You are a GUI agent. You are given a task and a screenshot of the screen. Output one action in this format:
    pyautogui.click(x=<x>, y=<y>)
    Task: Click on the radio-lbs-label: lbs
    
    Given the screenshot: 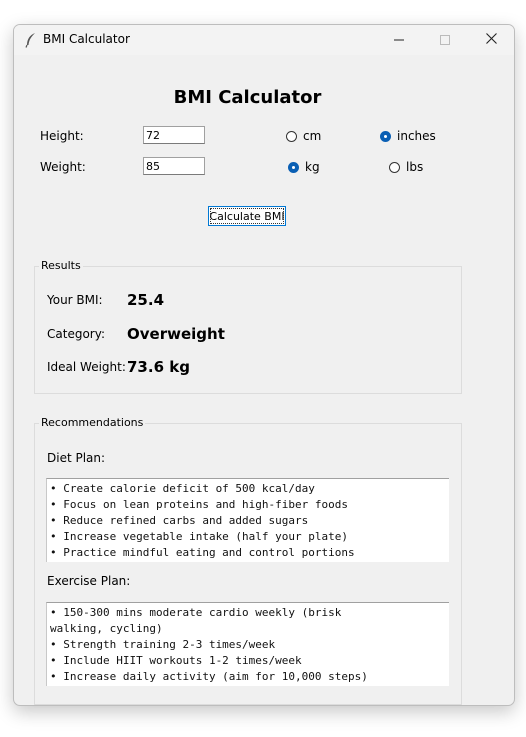 What is the action you would take?
    pyautogui.click(x=415, y=167)
    